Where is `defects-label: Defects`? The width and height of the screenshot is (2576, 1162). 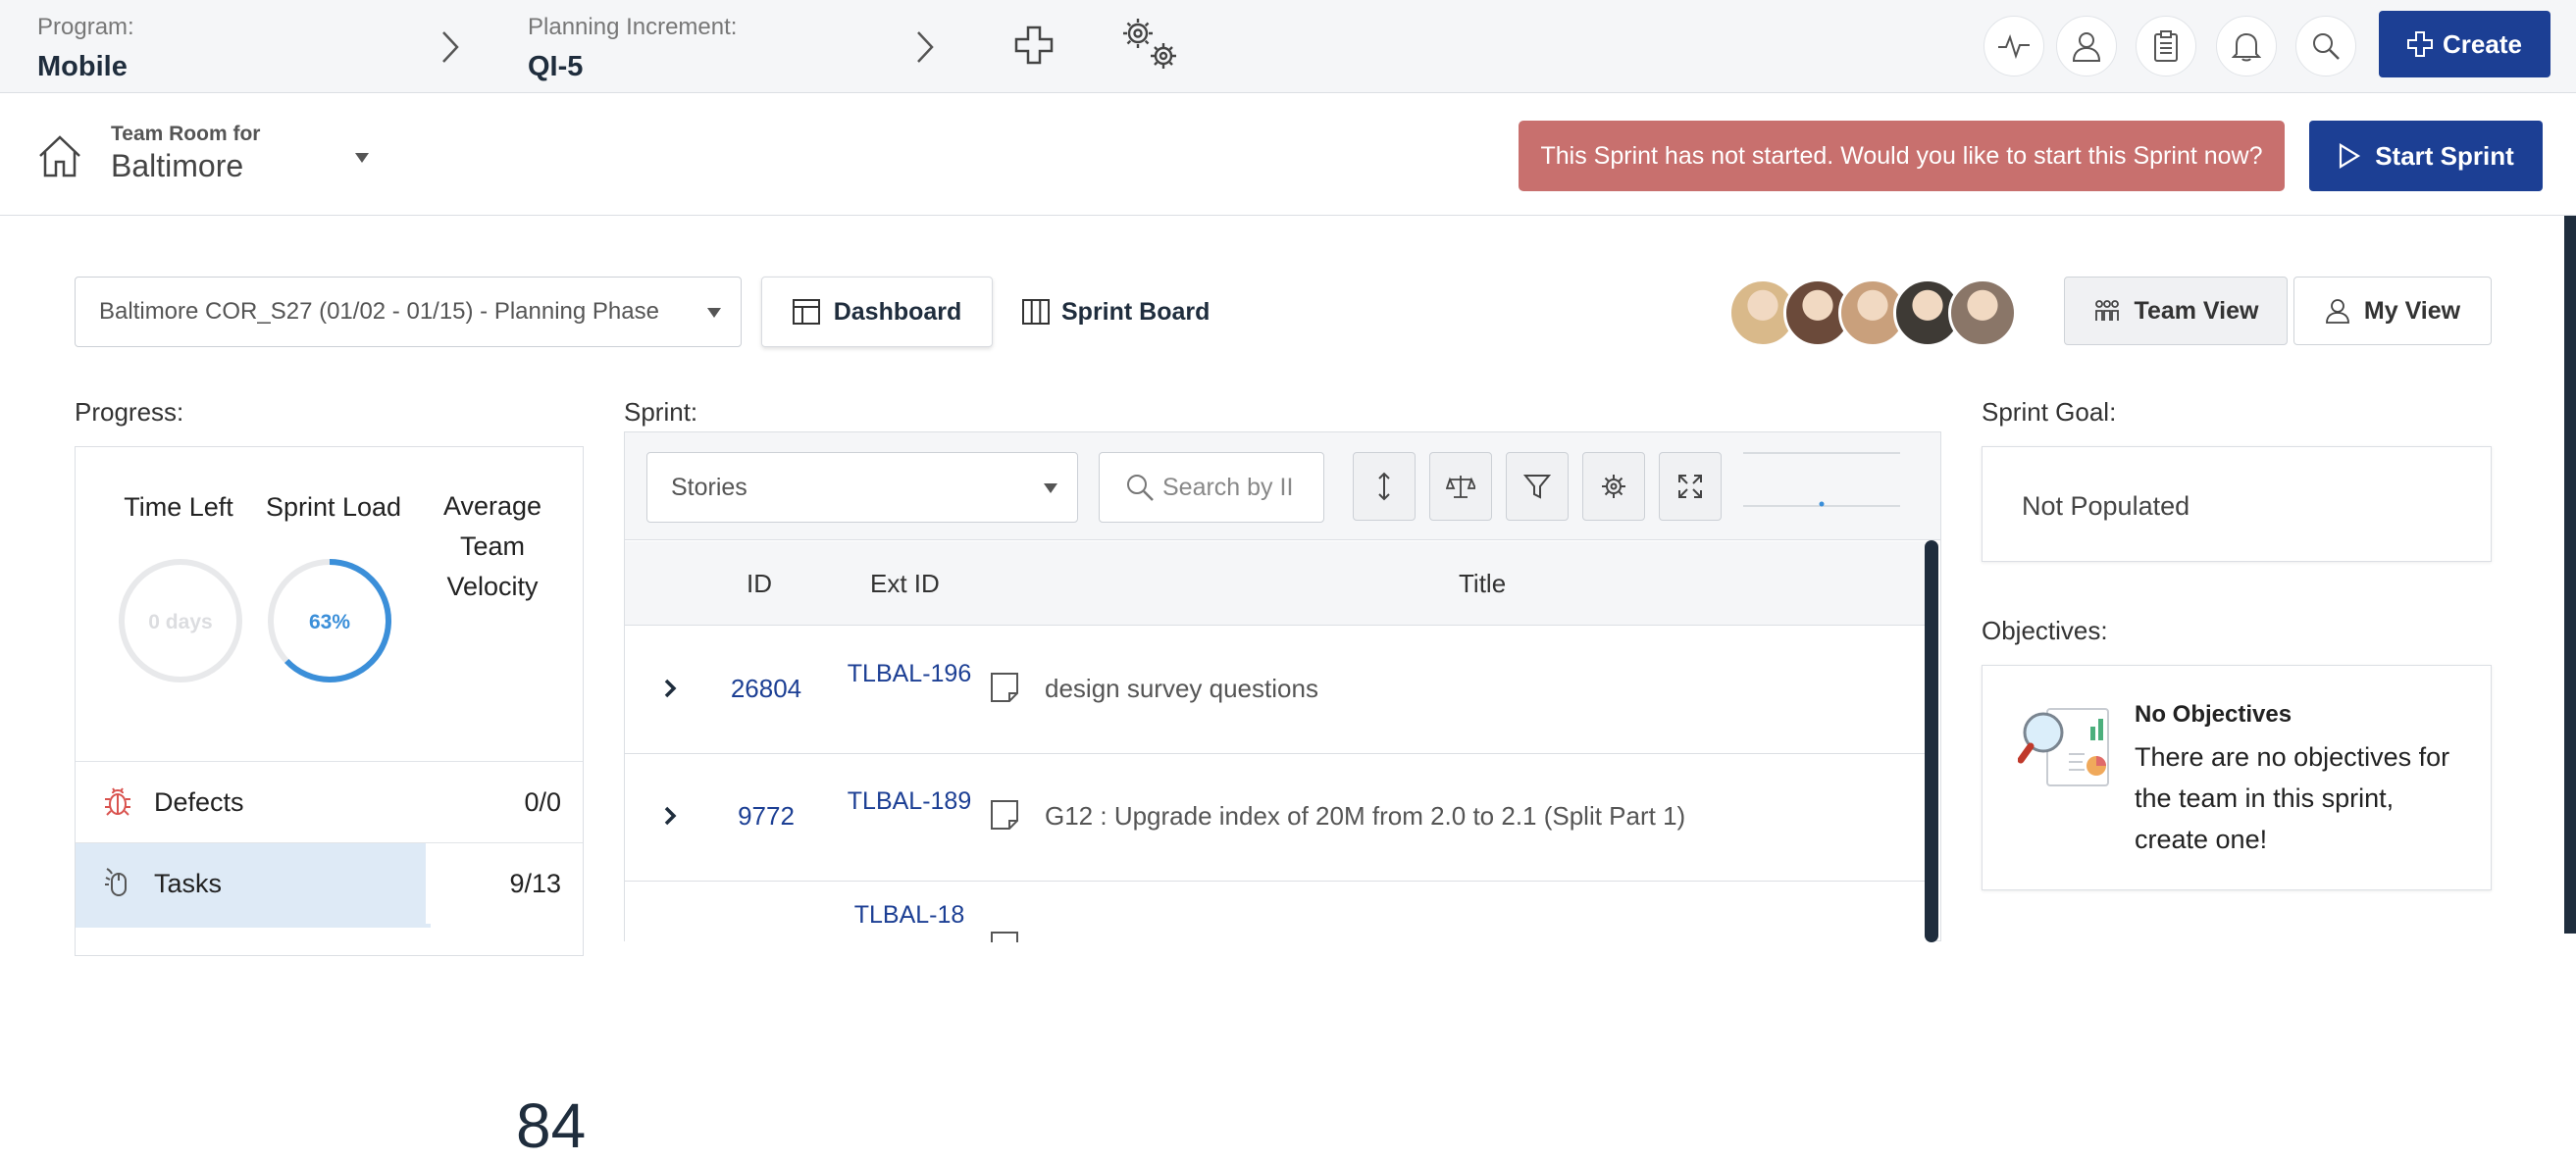 defects-label: Defects is located at coordinates (199, 802).